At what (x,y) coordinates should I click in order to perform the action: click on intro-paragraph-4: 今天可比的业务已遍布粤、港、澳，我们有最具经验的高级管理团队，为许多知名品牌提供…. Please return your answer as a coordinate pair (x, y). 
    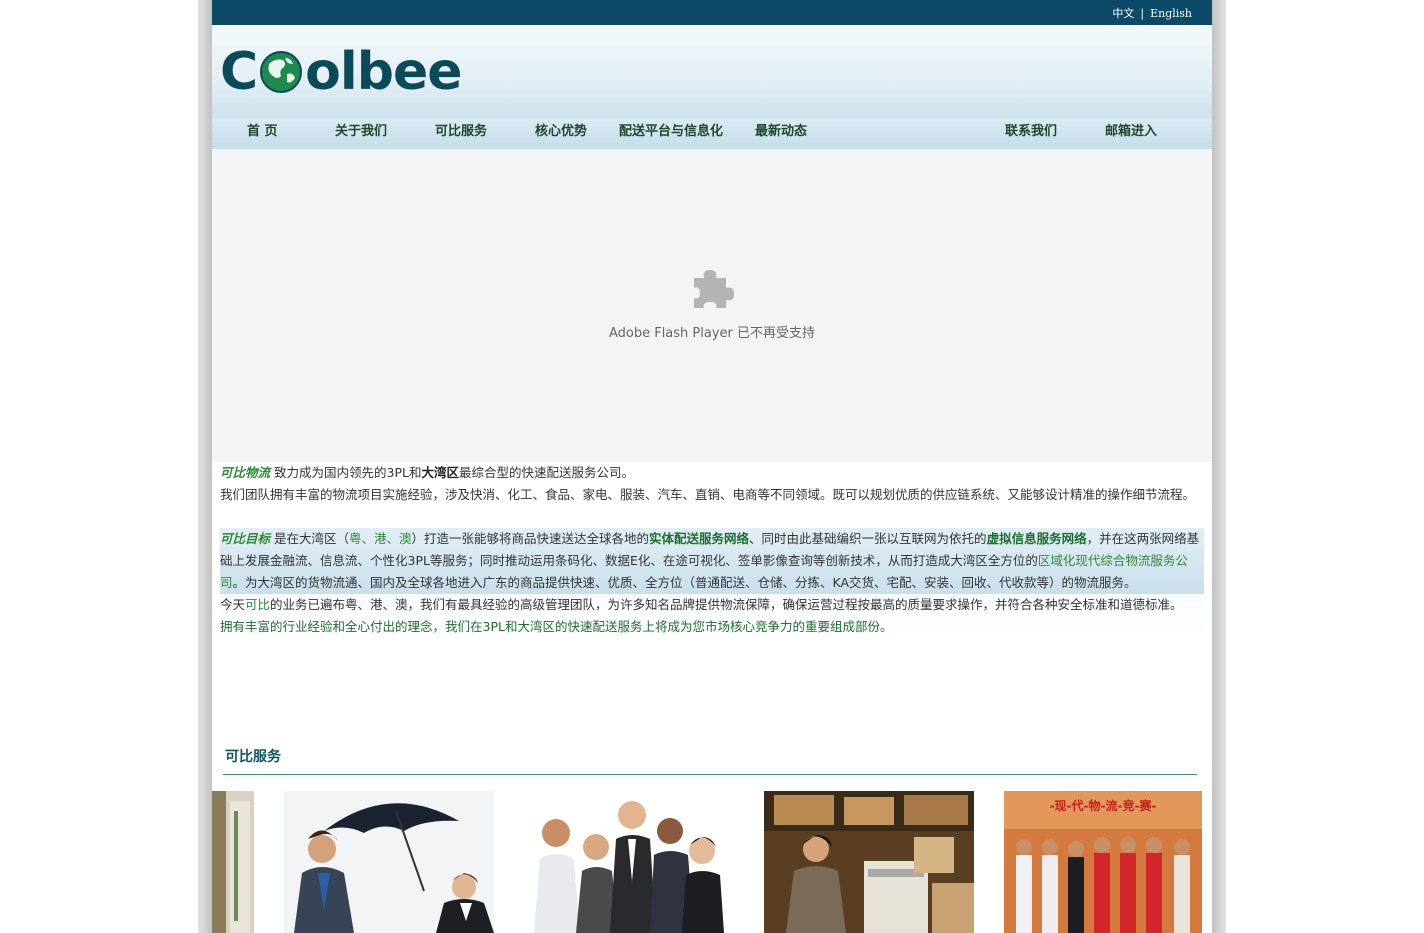
    Looking at the image, I should click on (712, 605).